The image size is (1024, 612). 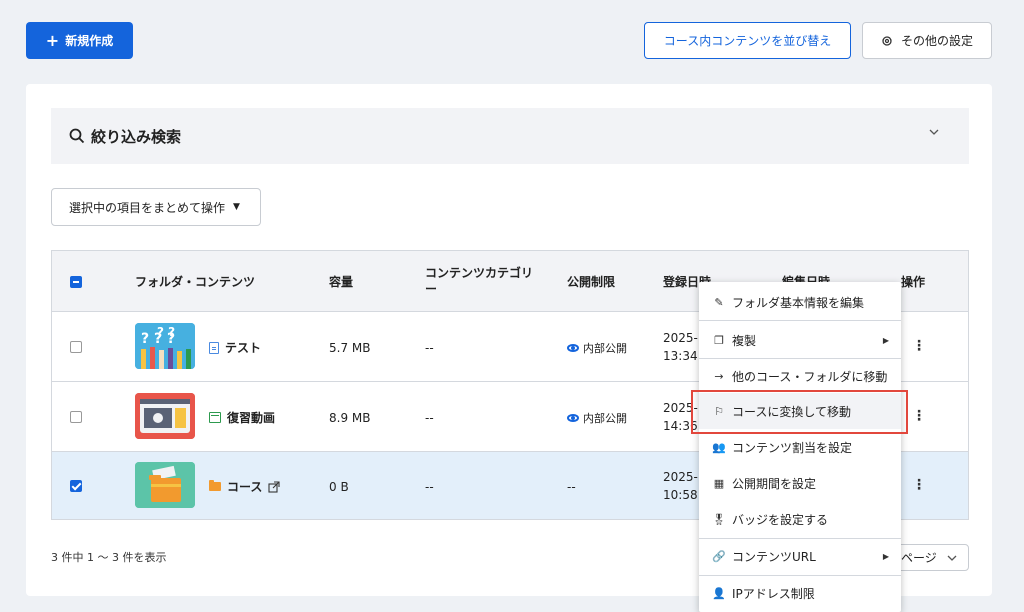 What do you see at coordinates (274, 486) in the screenshot?
I see `external-link-icon` at bounding box center [274, 486].